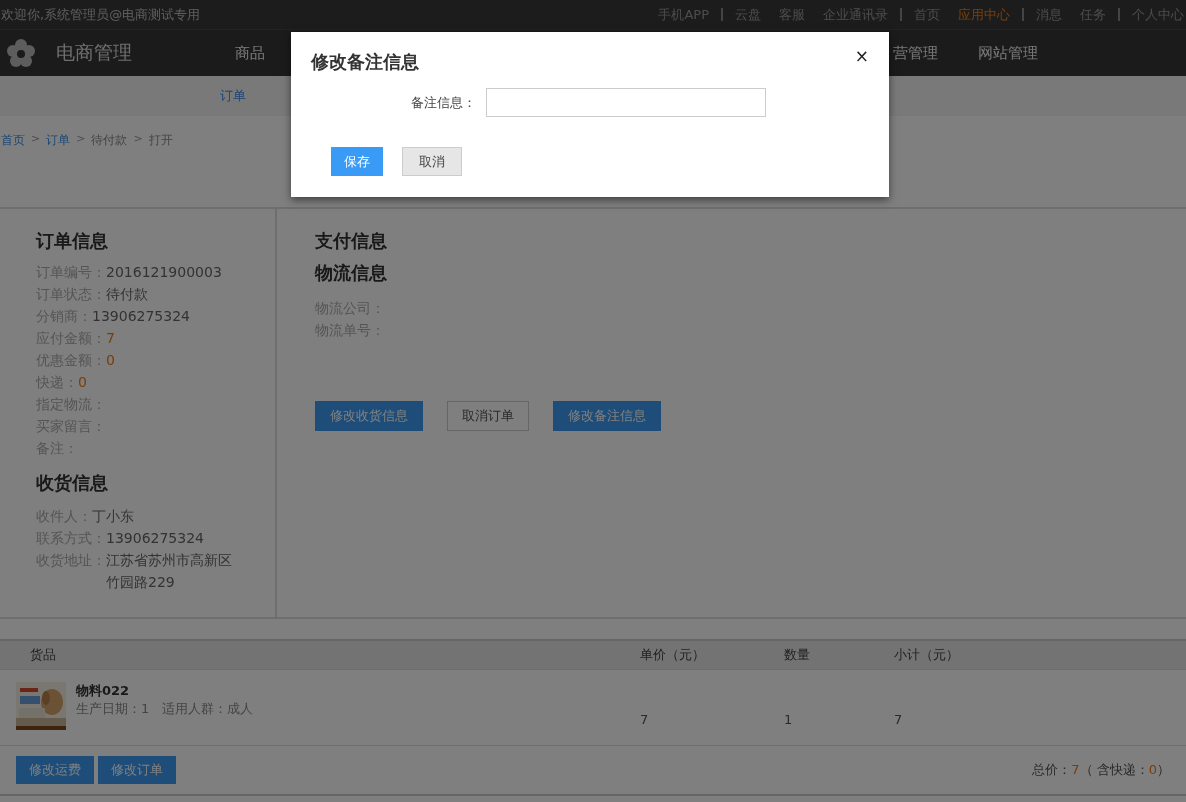 This screenshot has height=802, width=1186. I want to click on action-button: 修改收货信息, so click(369, 416).